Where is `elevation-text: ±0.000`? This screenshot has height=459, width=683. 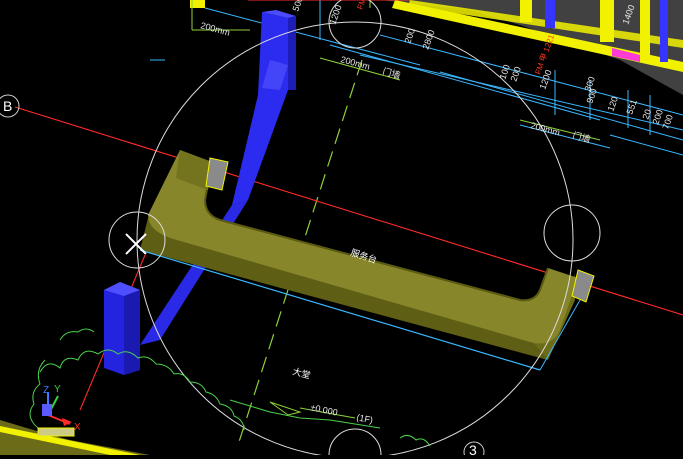
elevation-text: ±0.000 is located at coordinates (324, 409).